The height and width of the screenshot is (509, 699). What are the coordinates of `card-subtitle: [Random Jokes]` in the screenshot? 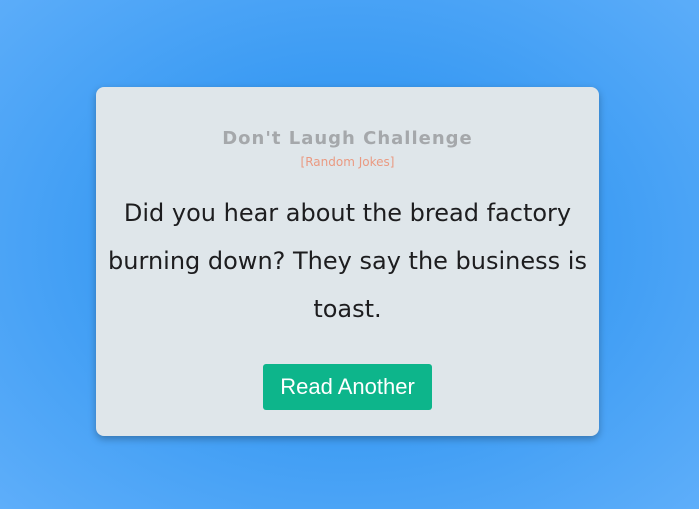 It's located at (347, 162).